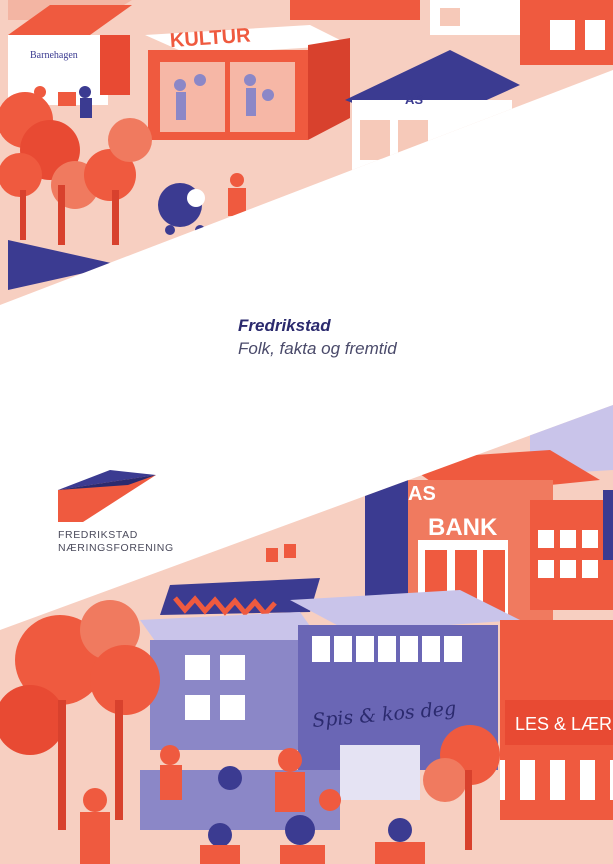 Image resolution: width=613 pixels, height=864 pixels. Describe the element at coordinates (317, 338) in the screenshot. I see `title-block: Fredrikstad Folk, fakta og fremtid` at that location.